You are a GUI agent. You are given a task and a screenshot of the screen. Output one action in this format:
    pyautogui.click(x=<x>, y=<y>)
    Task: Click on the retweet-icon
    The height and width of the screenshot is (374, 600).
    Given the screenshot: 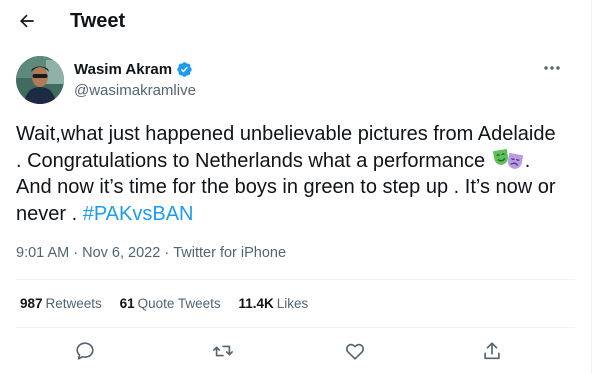 What is the action you would take?
    pyautogui.click(x=223, y=351)
    